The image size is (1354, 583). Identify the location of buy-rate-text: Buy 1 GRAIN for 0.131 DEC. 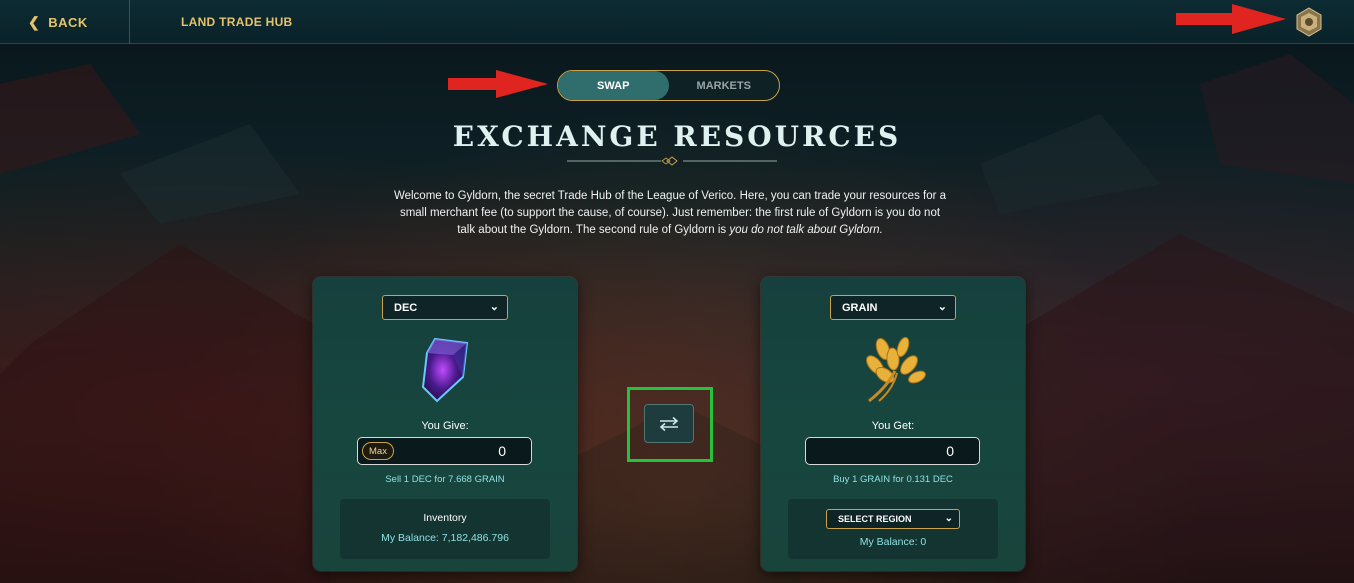
(893, 479).